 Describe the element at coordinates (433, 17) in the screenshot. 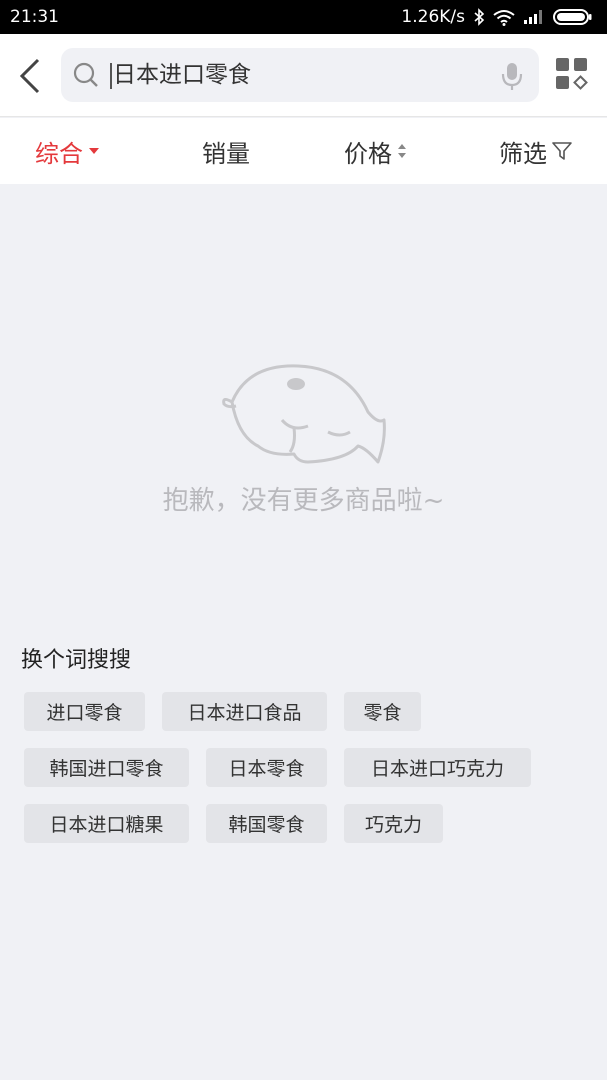

I see `network-speed: 1.26K/s` at that location.